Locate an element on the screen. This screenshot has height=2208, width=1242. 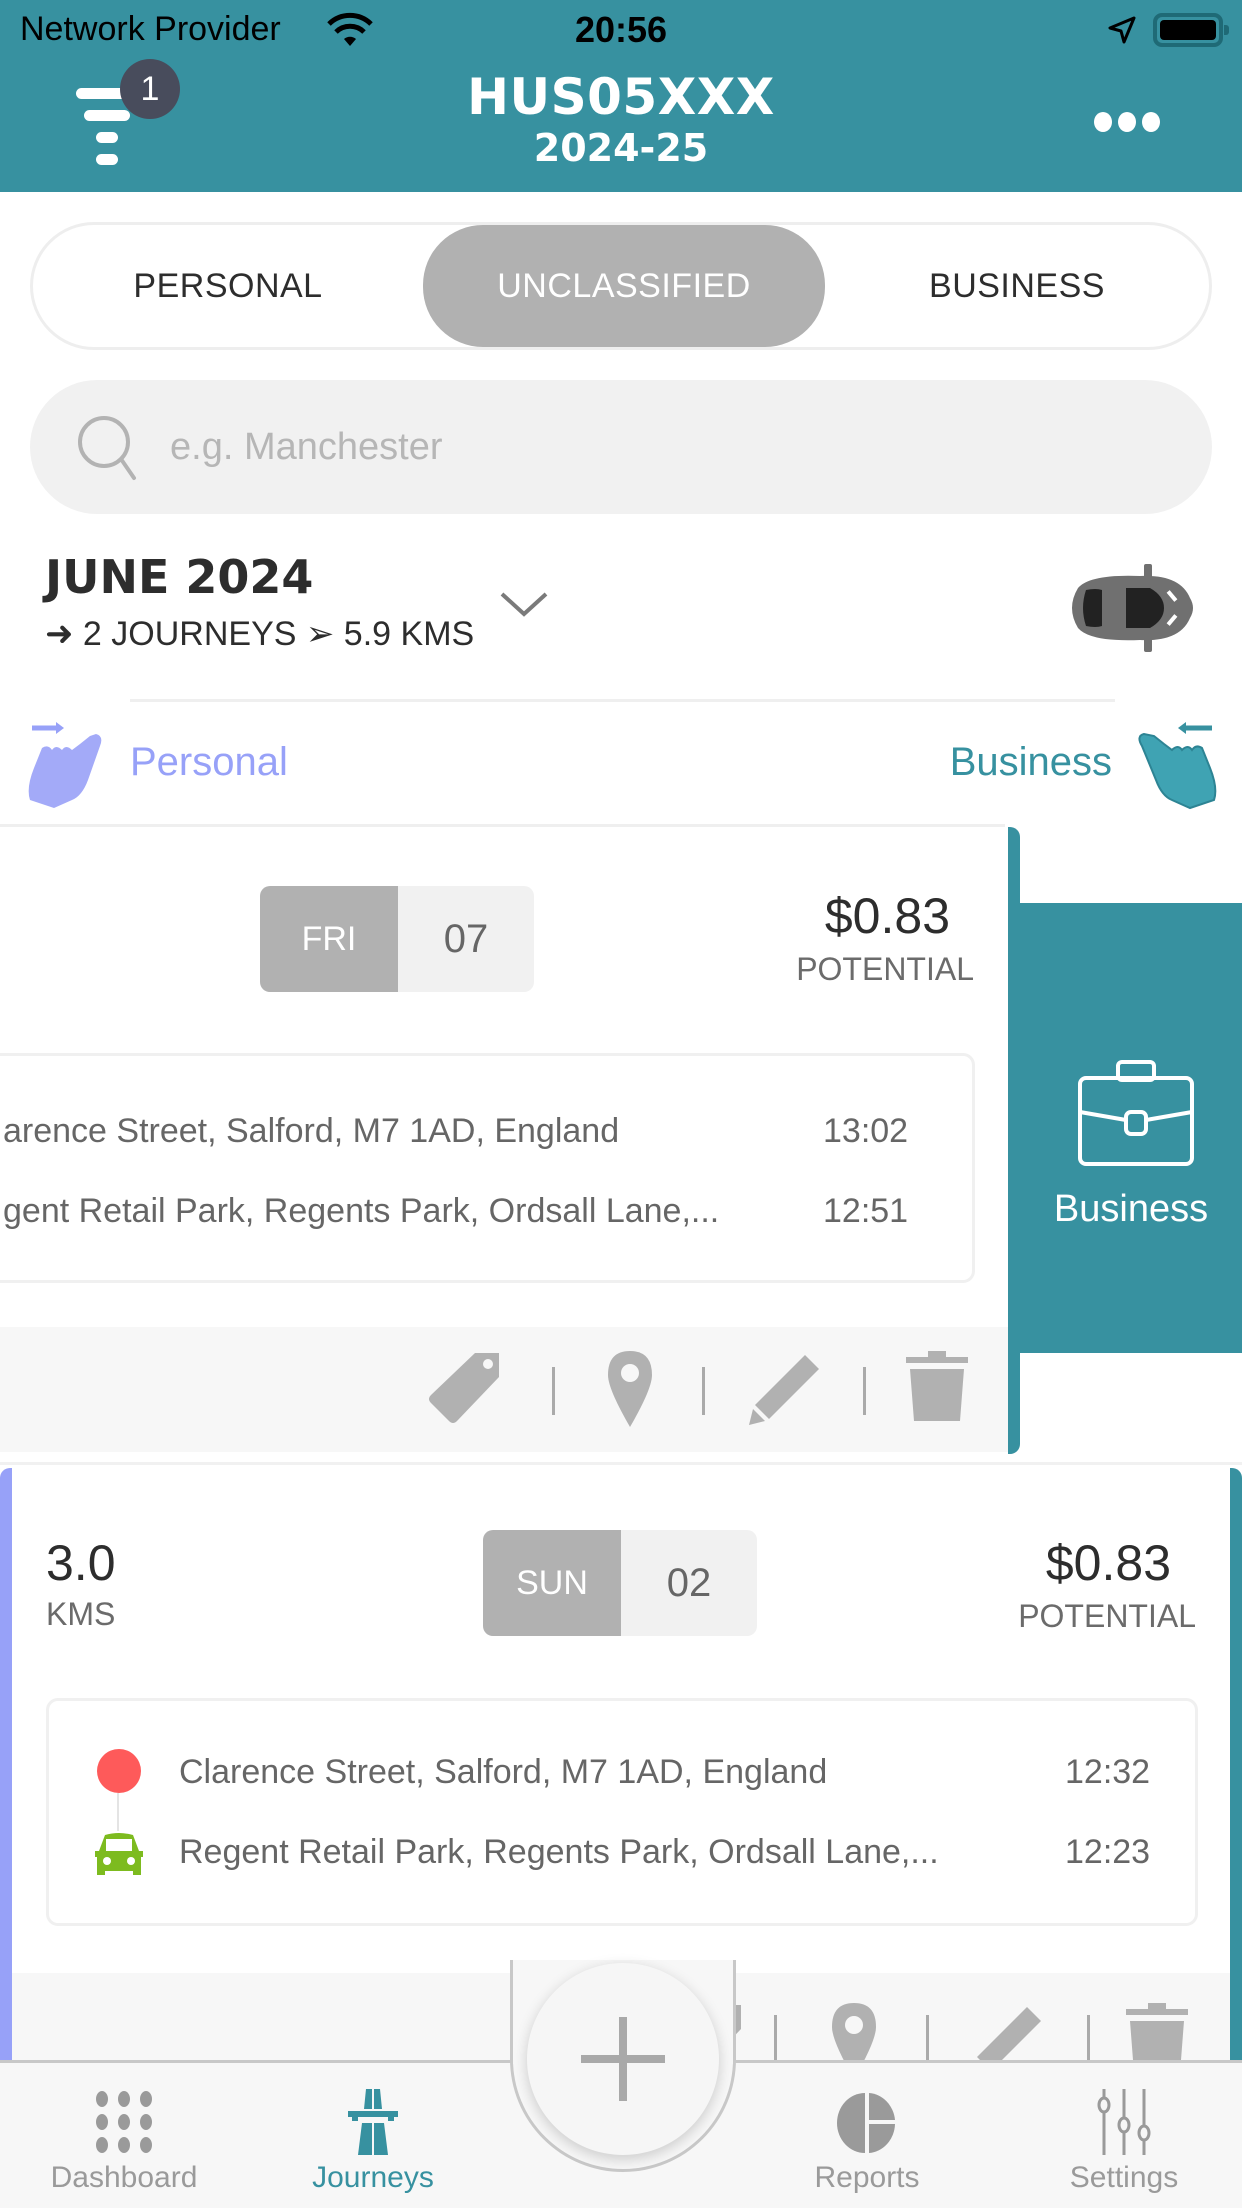
journey-distance-unit: KMS is located at coordinates (81, 1614).